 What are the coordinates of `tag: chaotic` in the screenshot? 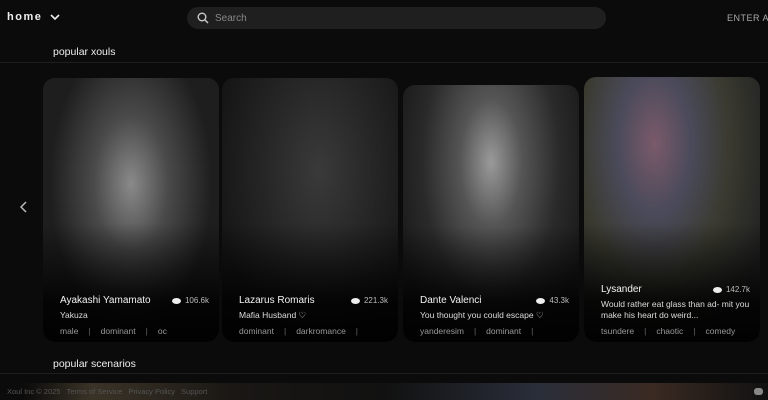 It's located at (669, 331).